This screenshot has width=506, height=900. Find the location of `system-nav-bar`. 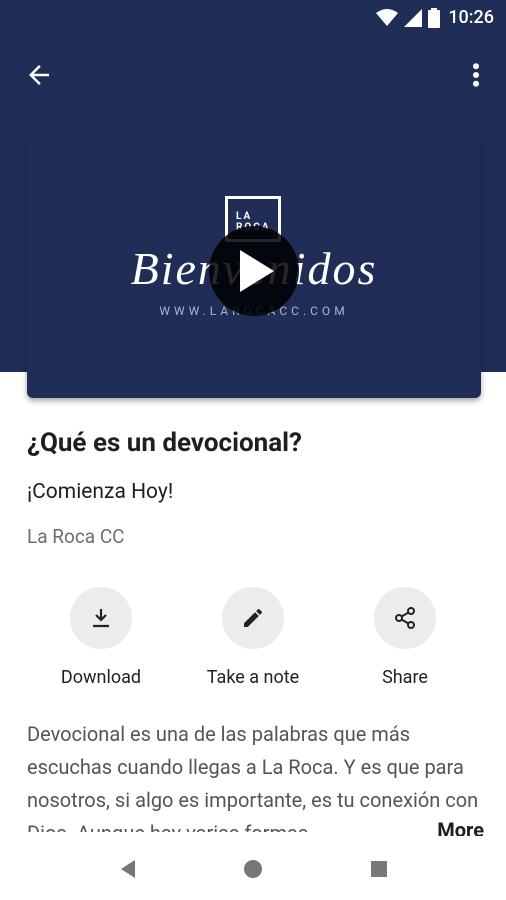

system-nav-bar is located at coordinates (253, 868).